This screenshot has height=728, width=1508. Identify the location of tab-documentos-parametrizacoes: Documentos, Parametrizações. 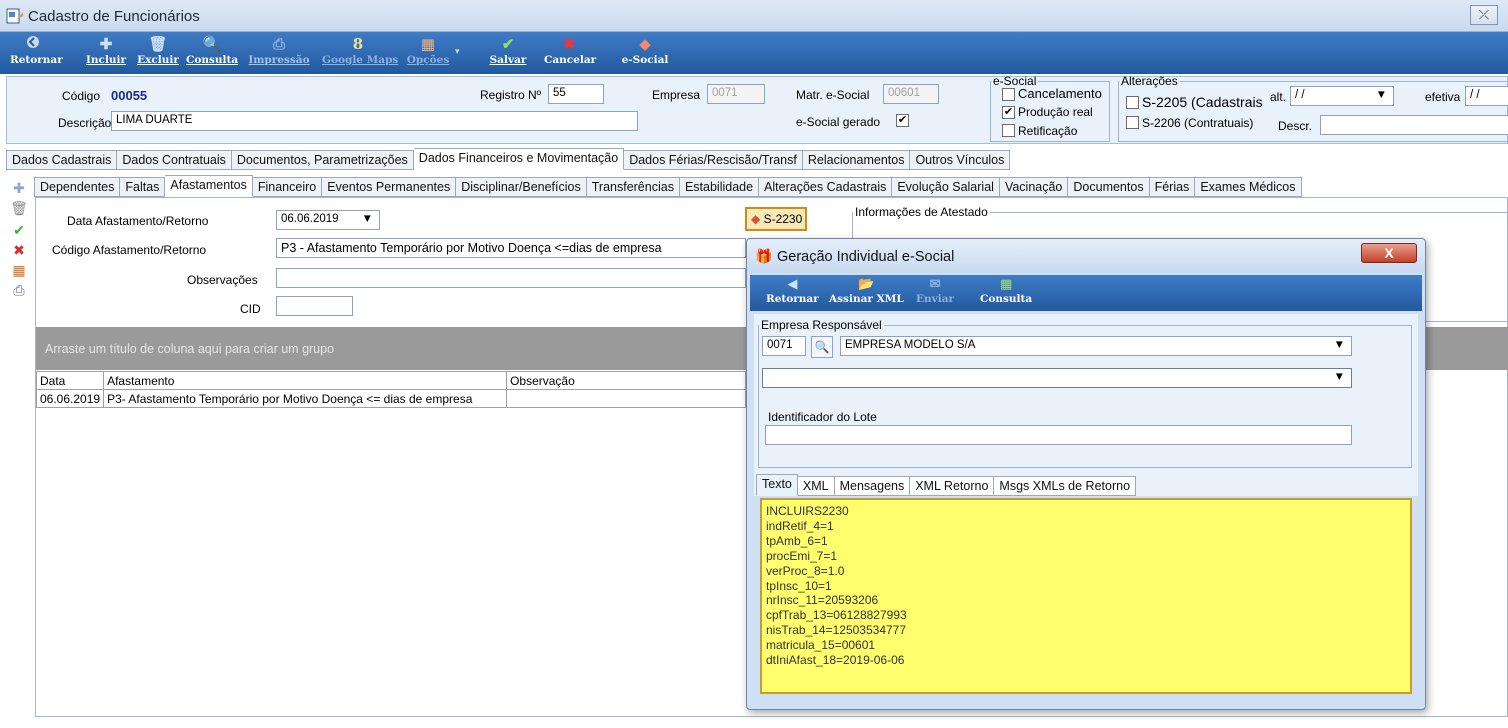
(322, 160).